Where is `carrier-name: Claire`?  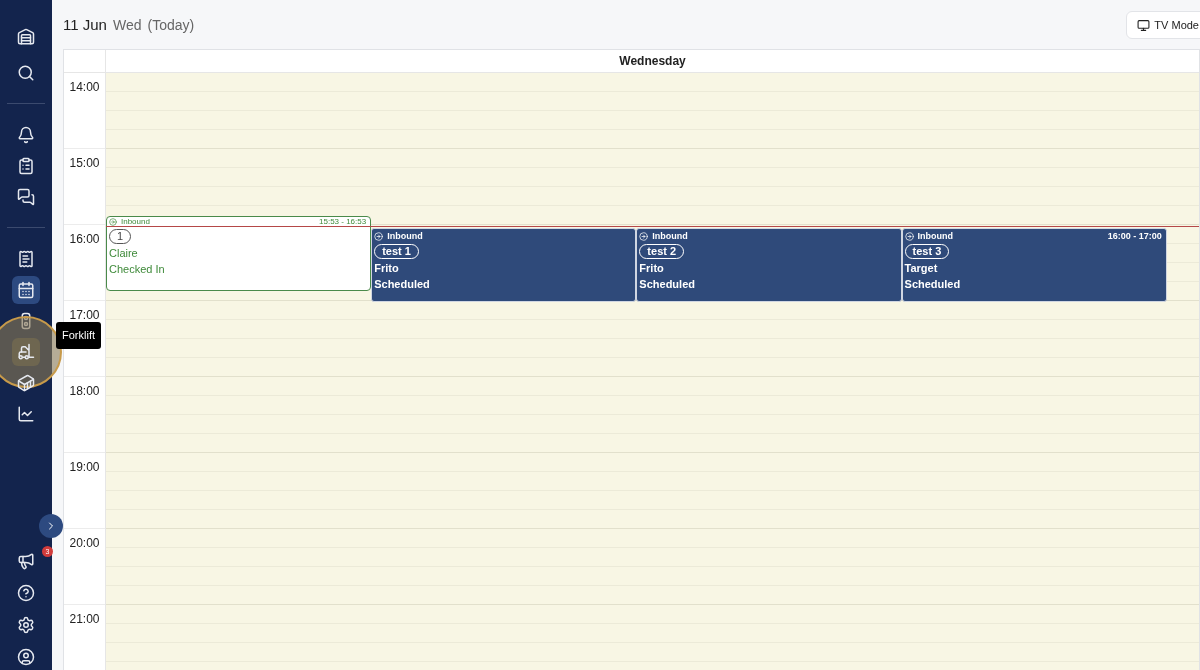
carrier-name: Claire is located at coordinates (123, 253).